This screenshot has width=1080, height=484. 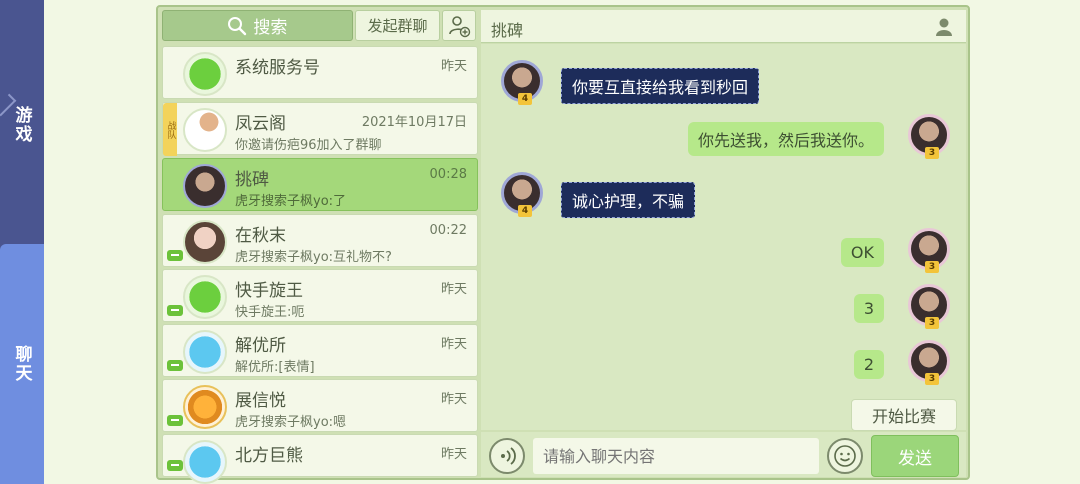 I want to click on list-toolbar: 搜索 发起群聊, so click(x=319, y=26).